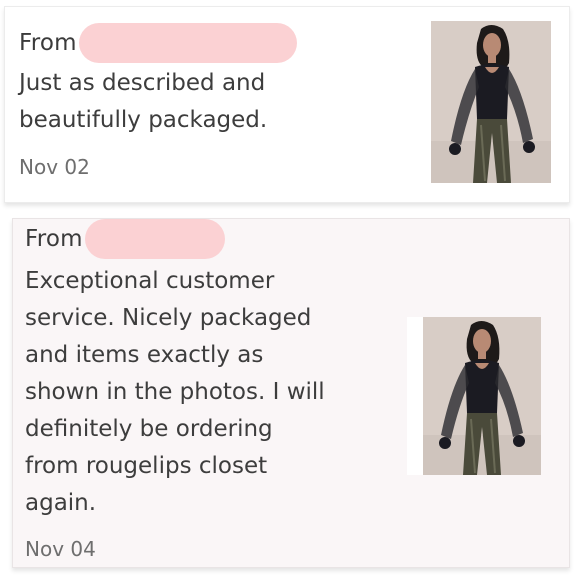 The height and width of the screenshot is (580, 580). What do you see at coordinates (60, 549) in the screenshot?
I see `review-date: Nov 04` at bounding box center [60, 549].